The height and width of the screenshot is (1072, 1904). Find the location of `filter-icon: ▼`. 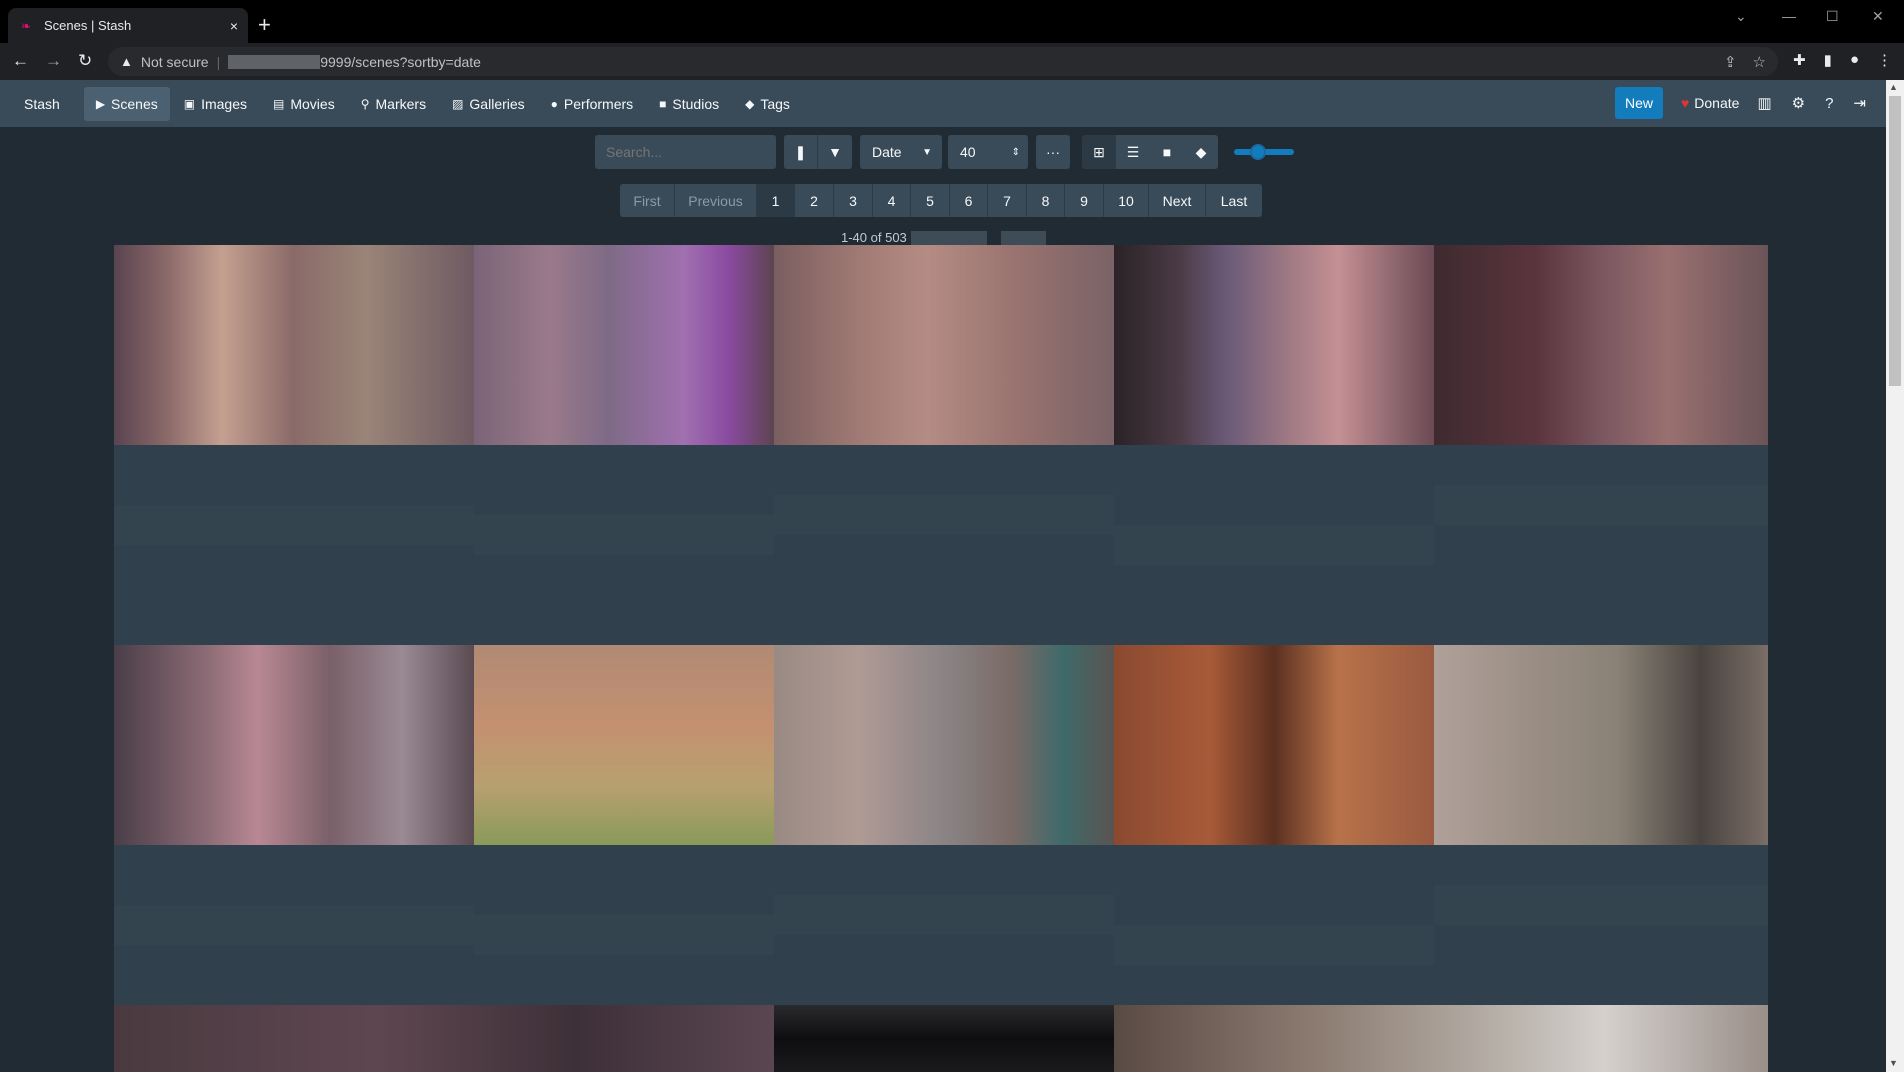

filter-icon: ▼ is located at coordinates (835, 152).